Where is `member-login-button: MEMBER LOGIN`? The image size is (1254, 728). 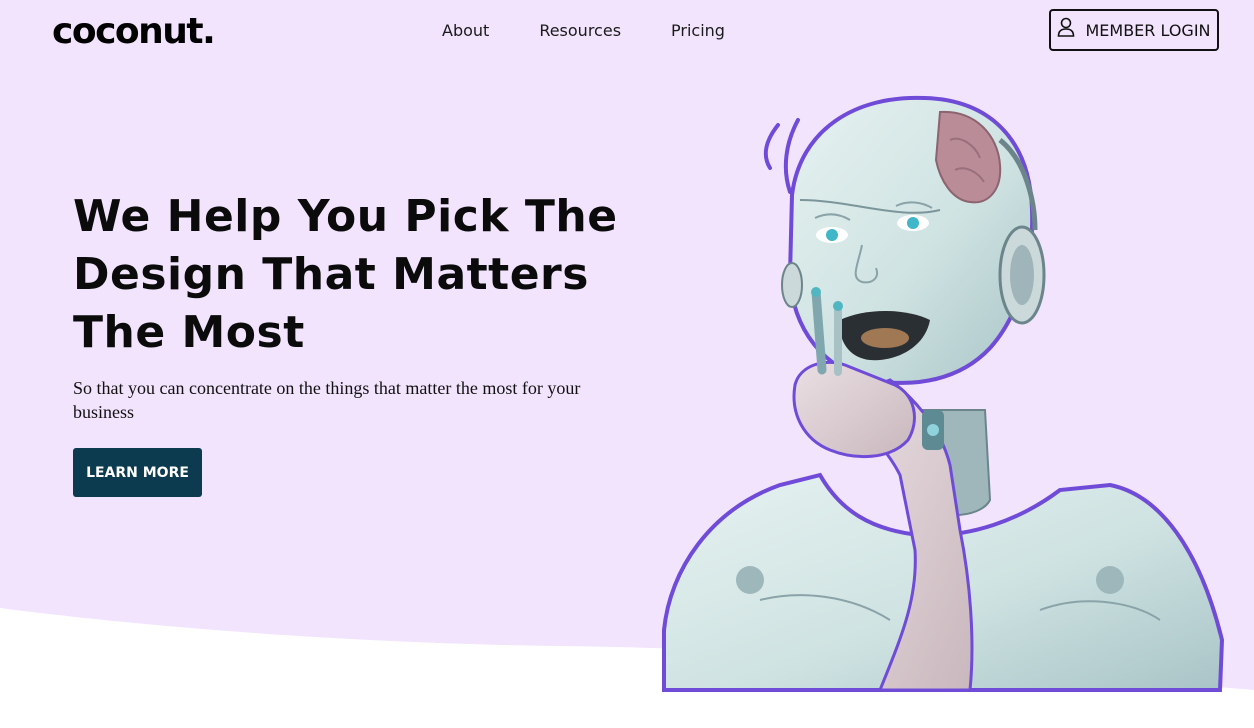 member-login-button: MEMBER LOGIN is located at coordinates (1134, 30).